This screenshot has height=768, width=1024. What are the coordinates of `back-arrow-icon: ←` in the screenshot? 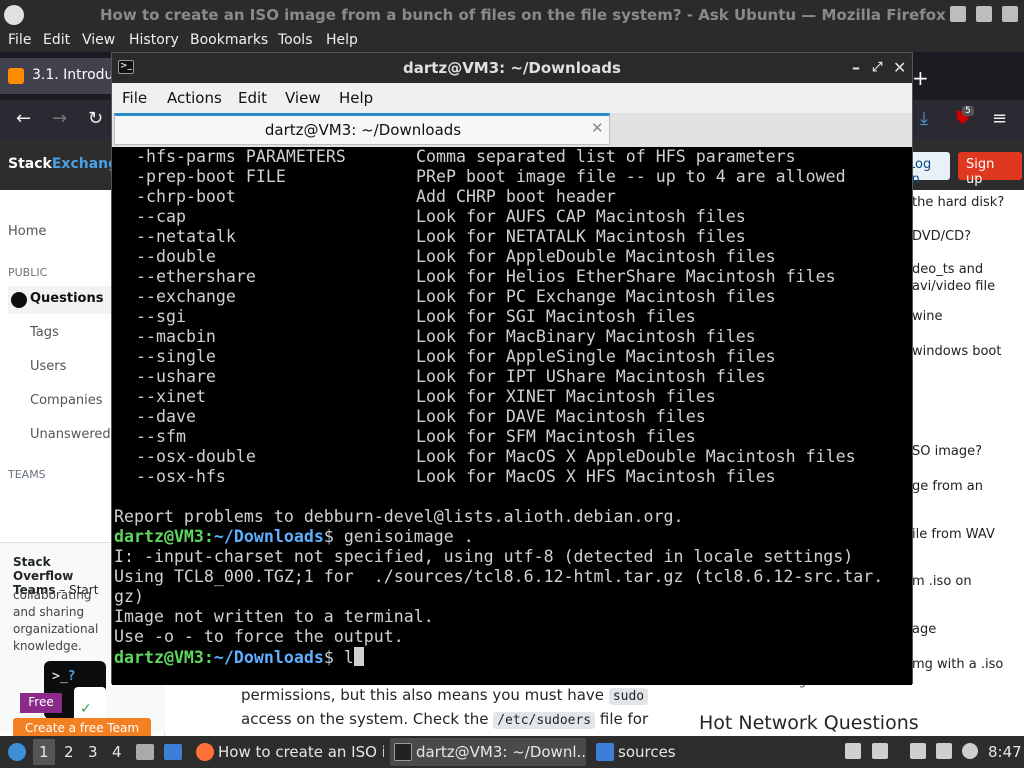 It's located at (23, 118).